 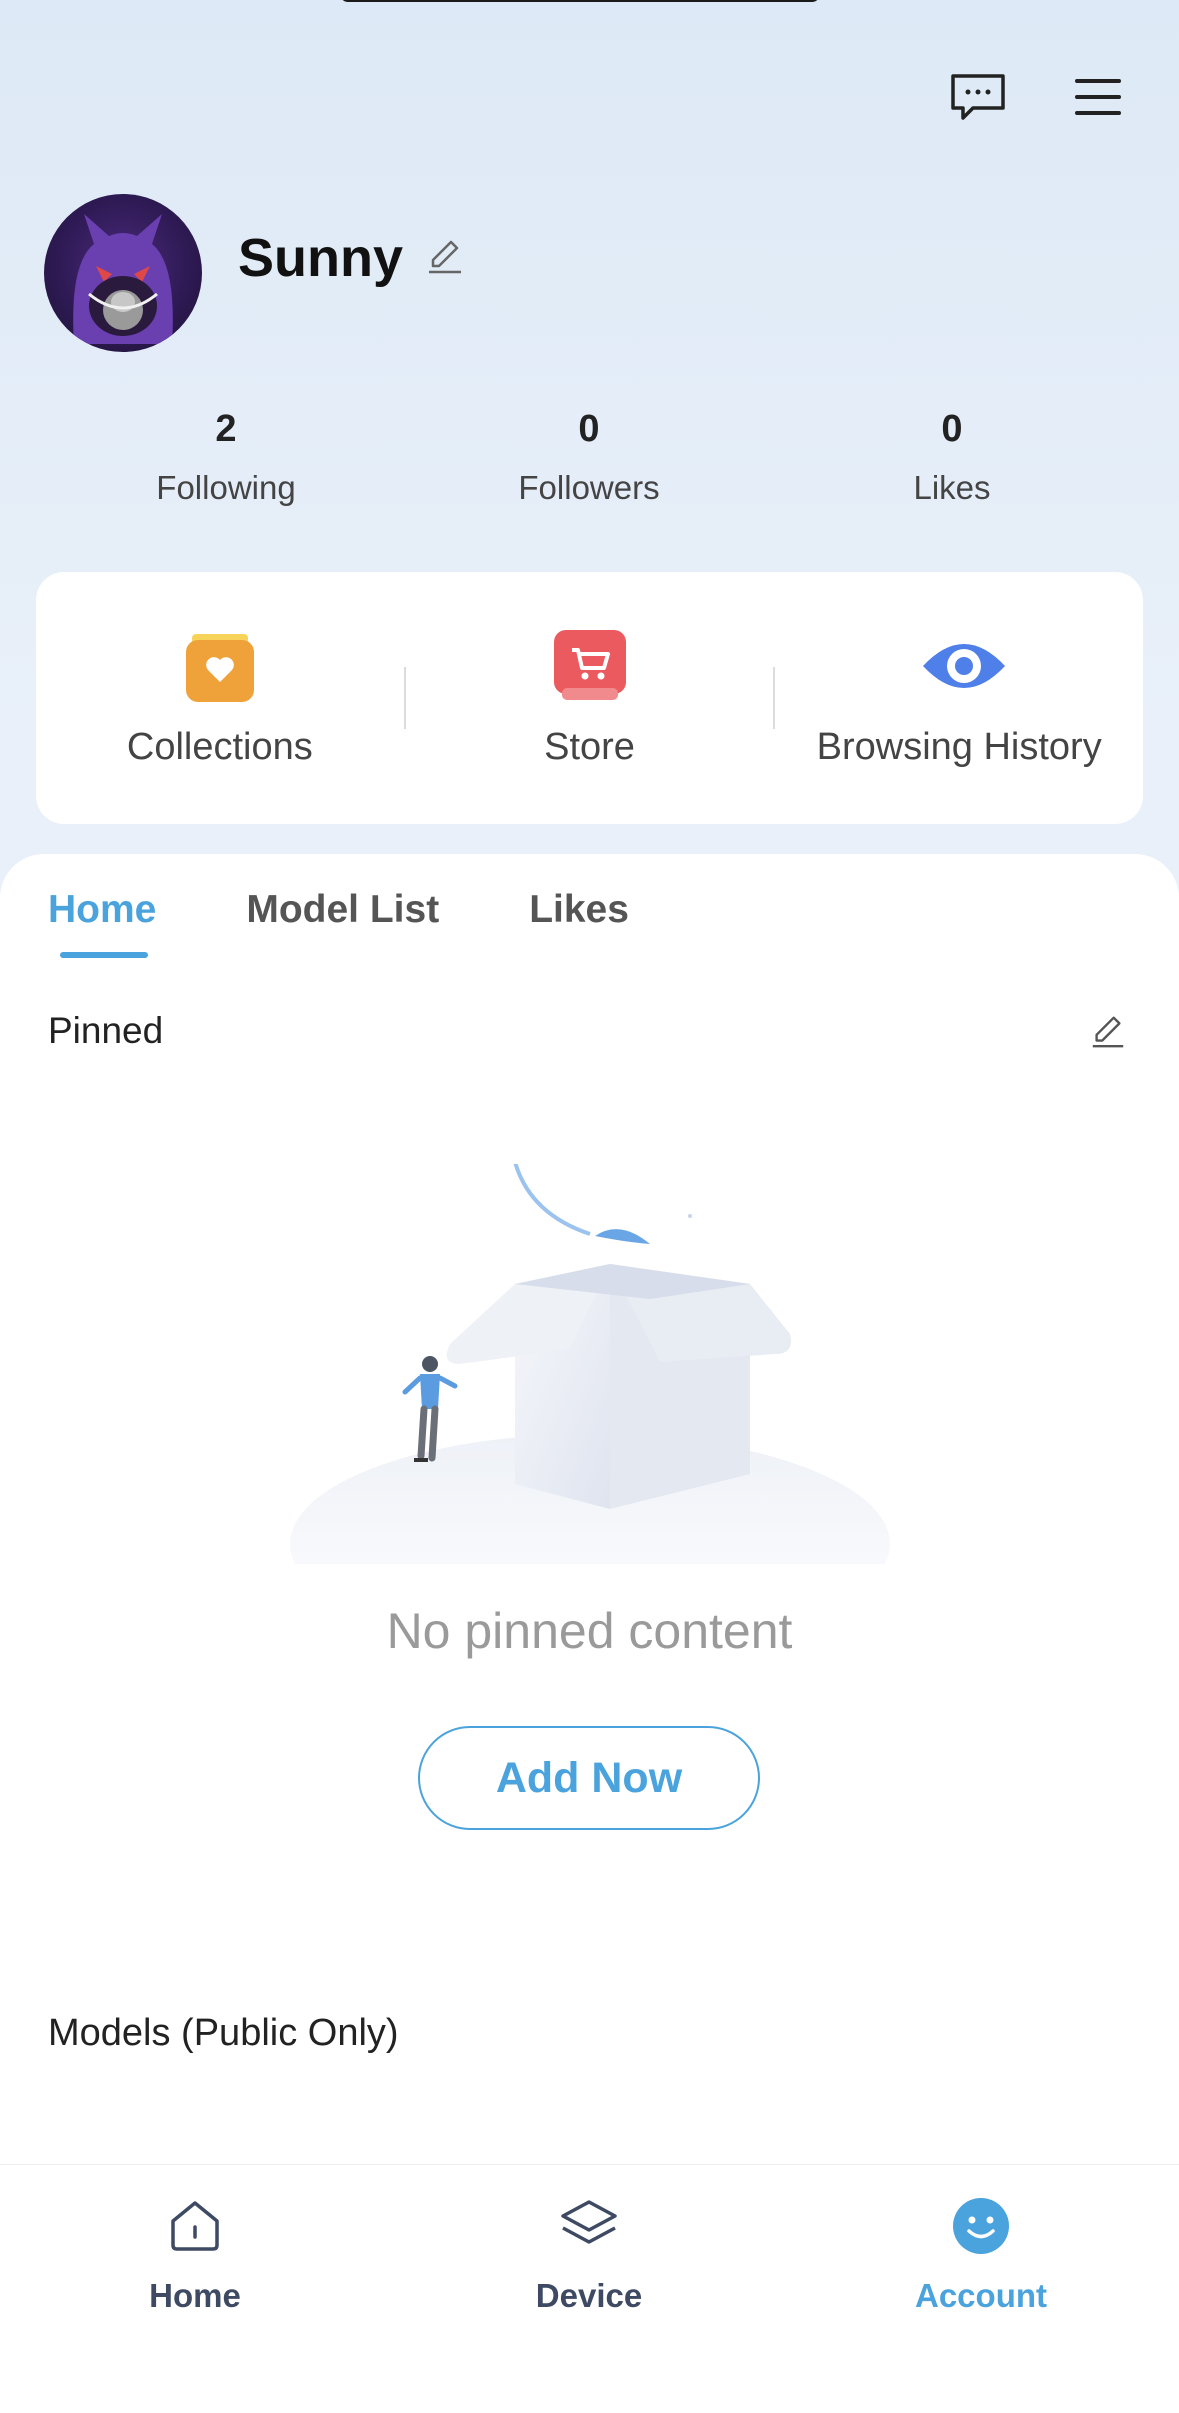 What do you see at coordinates (226, 487) in the screenshot?
I see `stat-label: Following` at bounding box center [226, 487].